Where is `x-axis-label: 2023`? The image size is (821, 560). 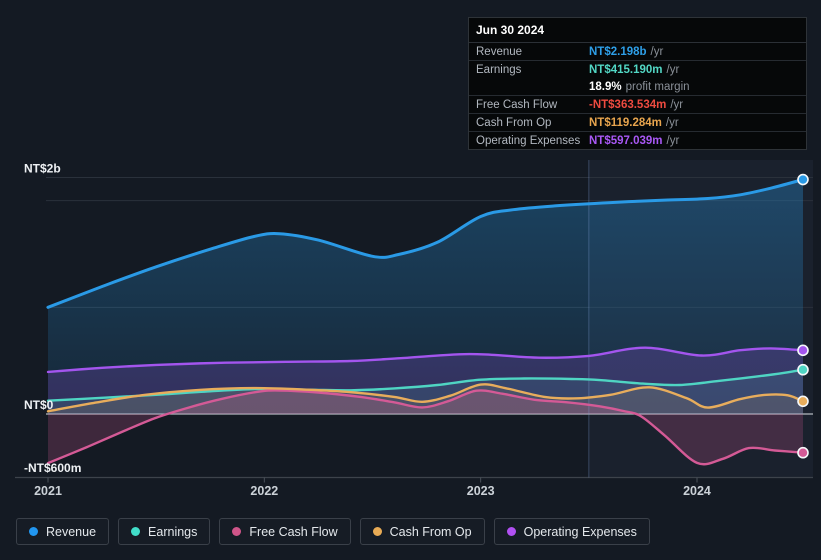
x-axis-label: 2023 is located at coordinates (481, 491).